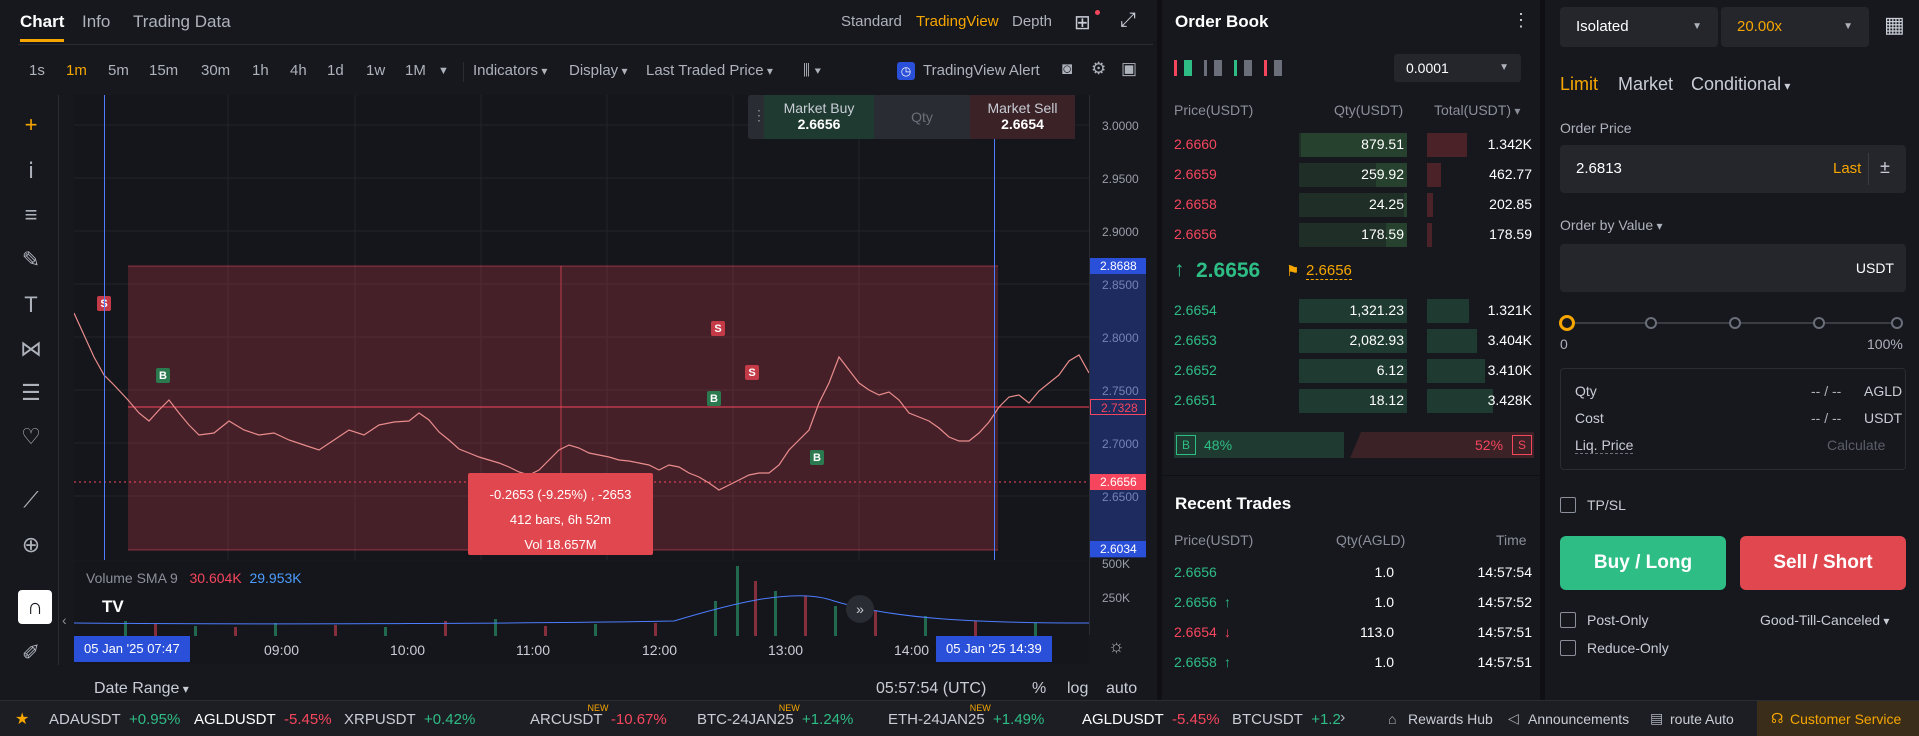 Image resolution: width=1919 pixels, height=736 pixels. Describe the element at coordinates (31, 545) in the screenshot. I see `zoom-icon: ⊕` at that location.